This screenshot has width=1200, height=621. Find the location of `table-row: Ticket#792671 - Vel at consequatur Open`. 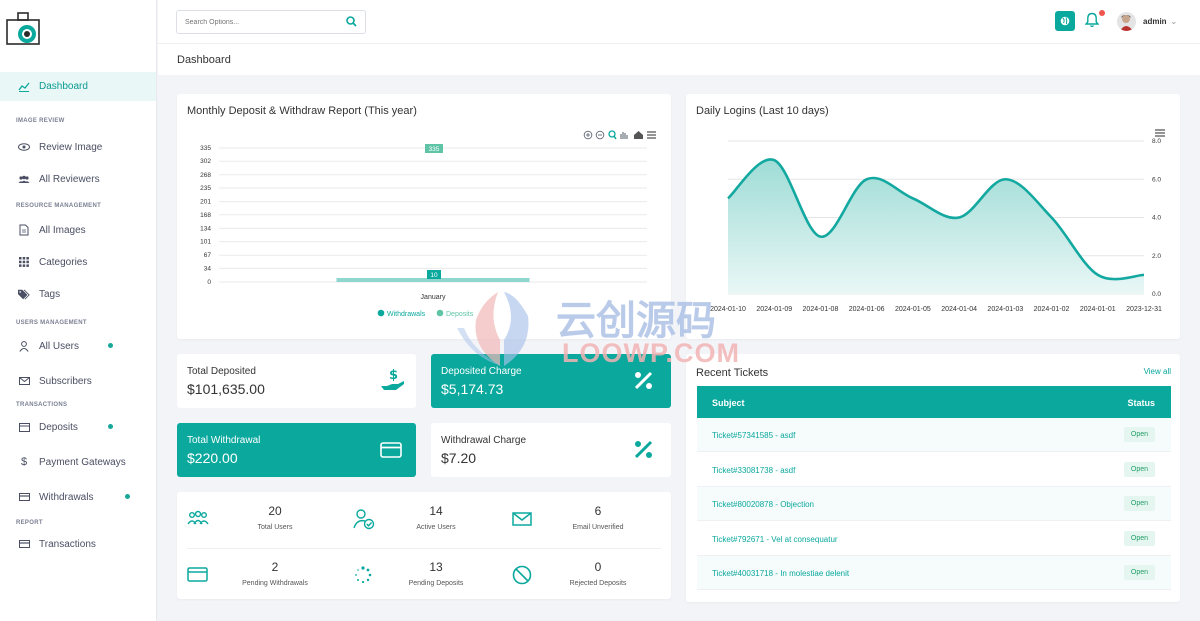

table-row: Ticket#792671 - Vel at consequatur Open is located at coordinates (934, 539).